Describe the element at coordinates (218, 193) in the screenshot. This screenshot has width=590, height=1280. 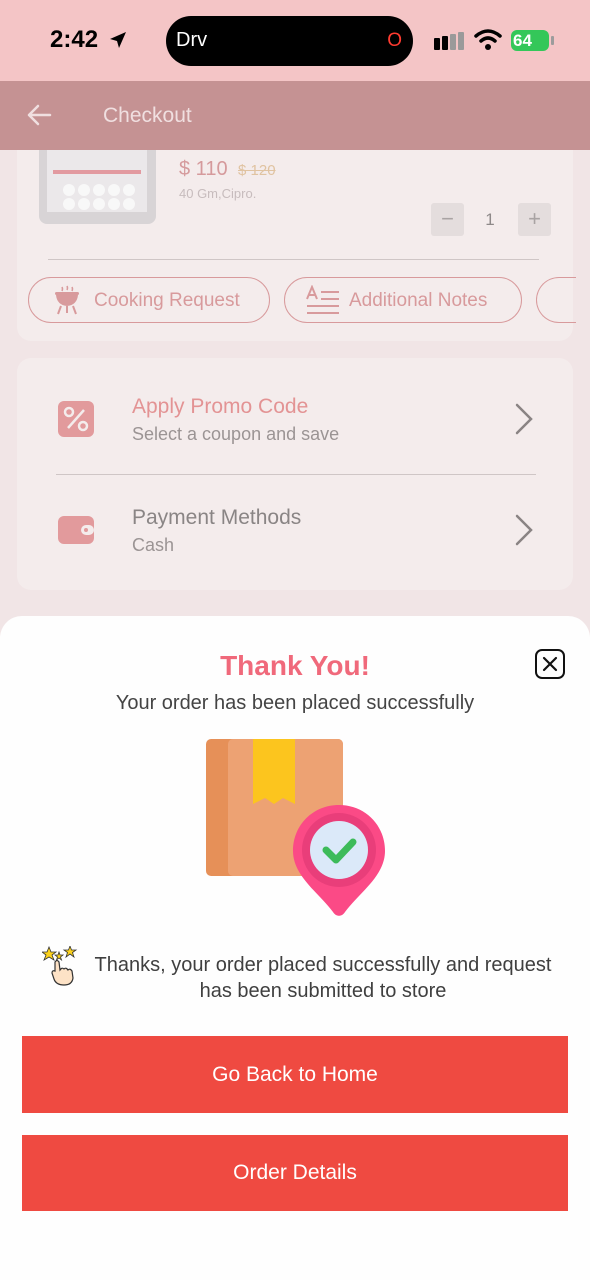
I see `product-subtitle: 40 Gm,Cipro.` at that location.